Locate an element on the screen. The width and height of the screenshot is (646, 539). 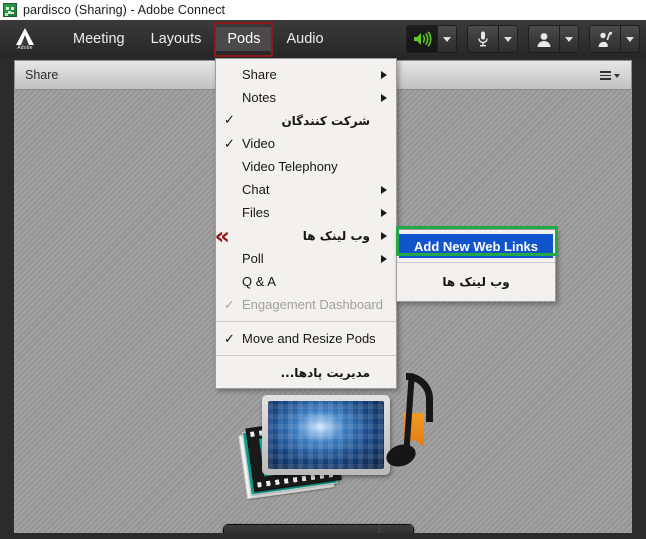
adobe-wordmark: Adobe is located at coordinates (25, 47).